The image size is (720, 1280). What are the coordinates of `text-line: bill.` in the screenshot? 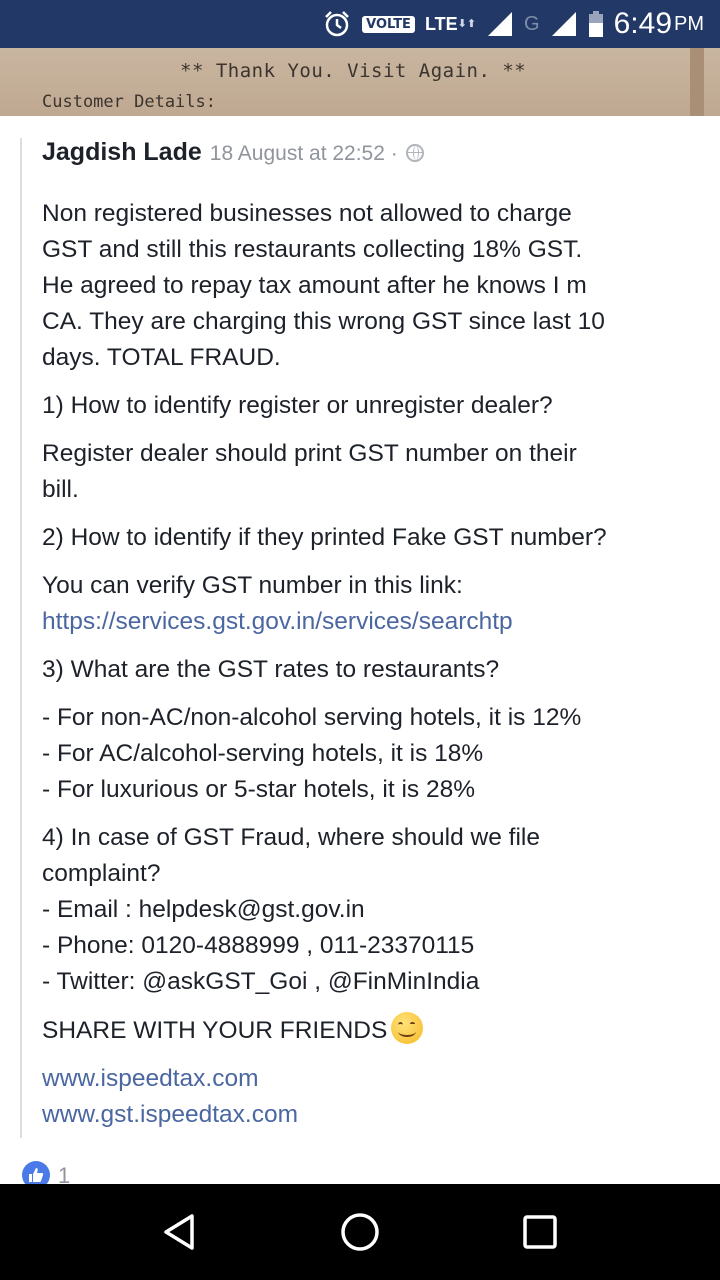 It's located at (60, 489).